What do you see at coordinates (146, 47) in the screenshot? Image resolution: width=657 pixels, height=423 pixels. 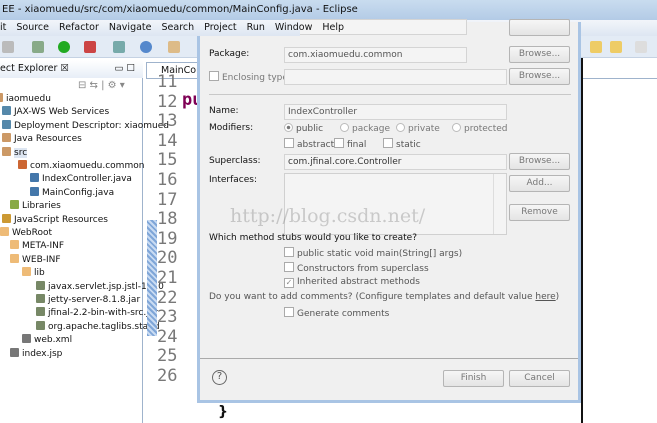 I see `new-class-icon` at bounding box center [146, 47].